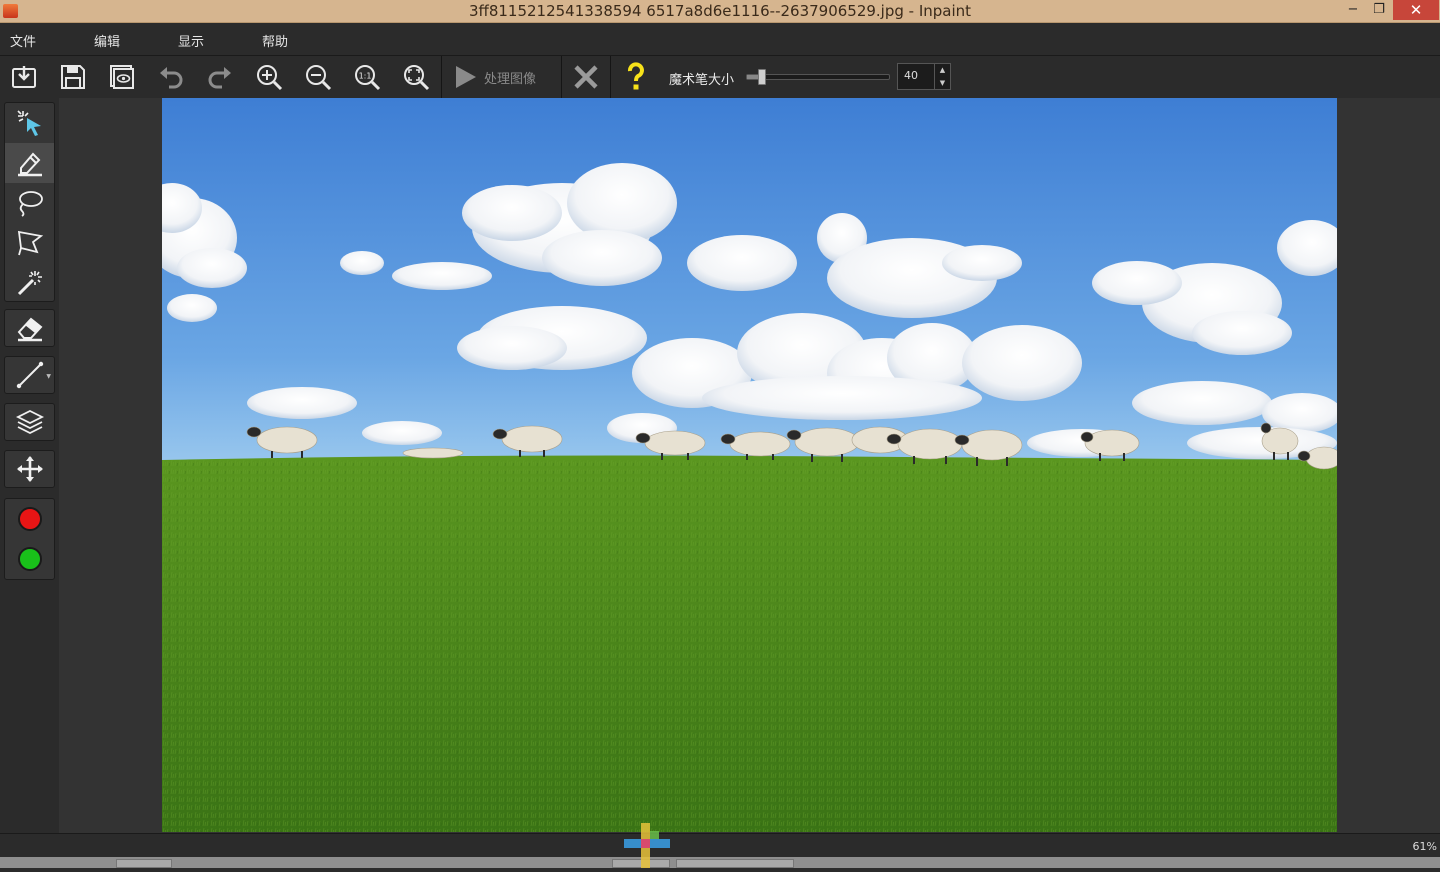 This screenshot has height=872, width=1440. I want to click on lasso-icon, so click(30, 204).